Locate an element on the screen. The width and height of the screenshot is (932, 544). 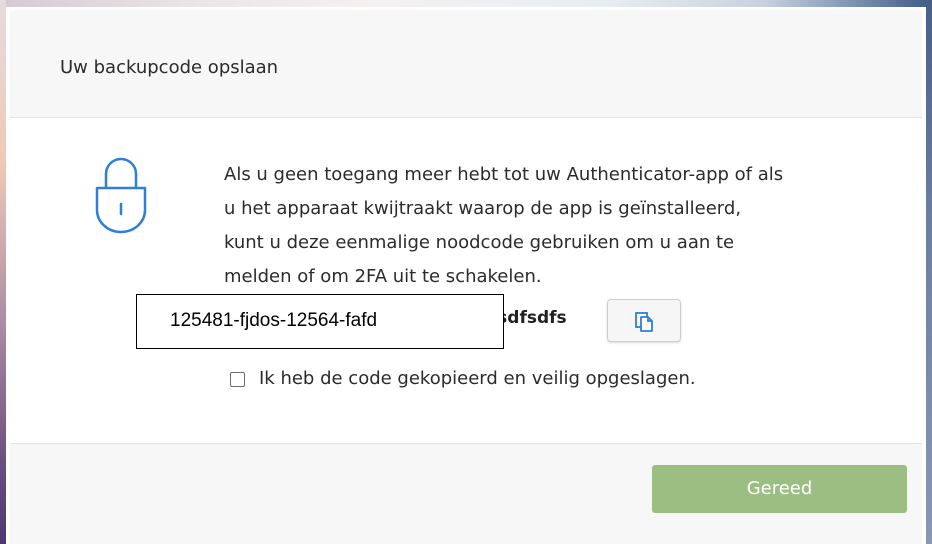
copy-icon is located at coordinates (644, 322).